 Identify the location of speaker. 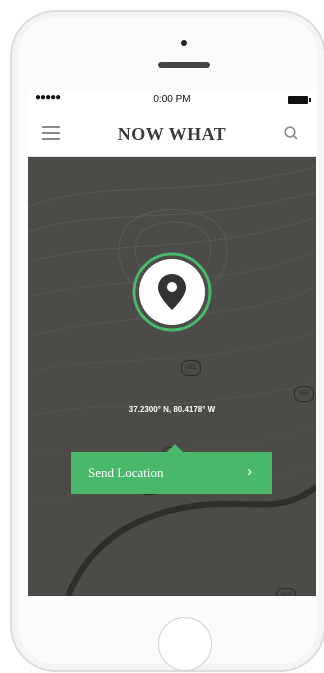
(184, 65).